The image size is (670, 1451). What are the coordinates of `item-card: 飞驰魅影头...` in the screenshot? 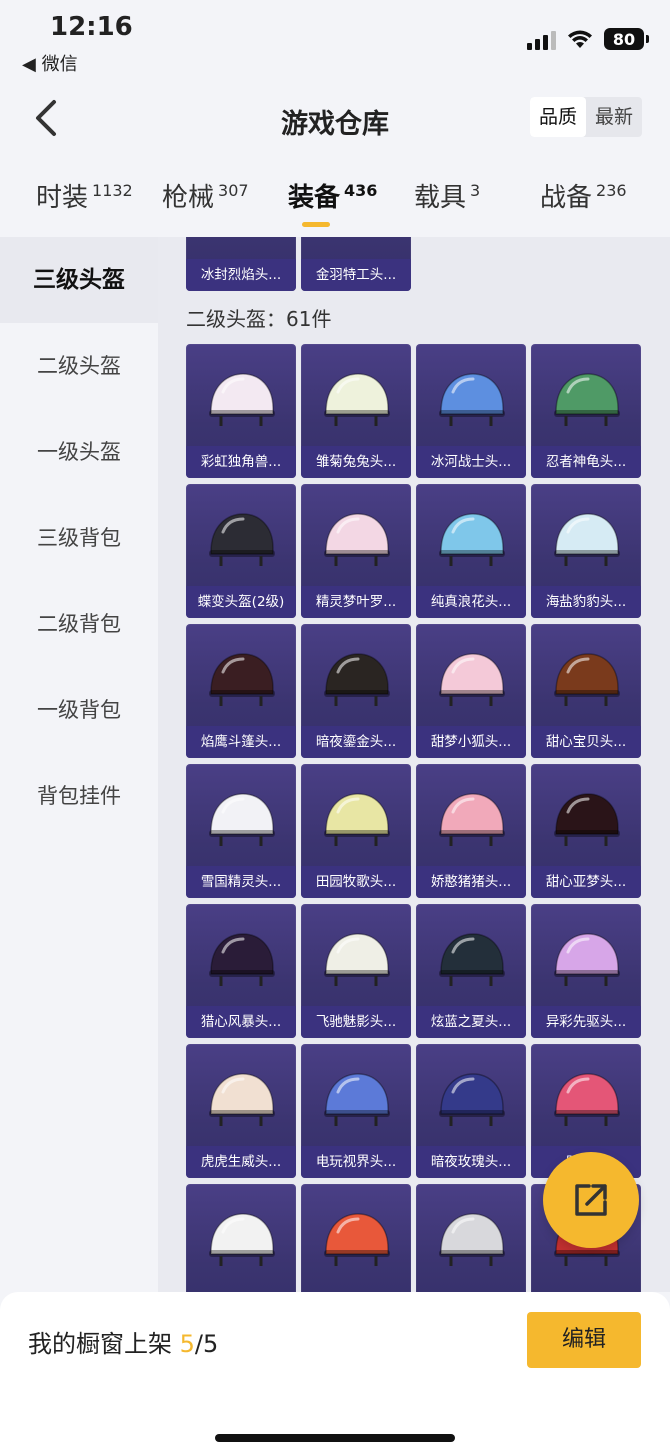 It's located at (356, 971).